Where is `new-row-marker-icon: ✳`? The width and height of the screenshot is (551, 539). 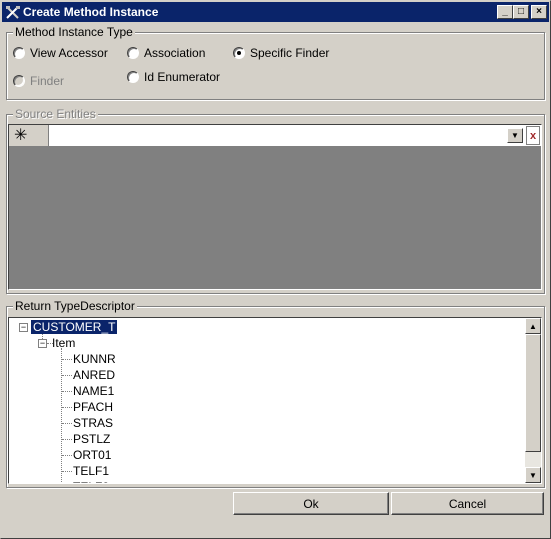 new-row-marker-icon: ✳ is located at coordinates (29, 135).